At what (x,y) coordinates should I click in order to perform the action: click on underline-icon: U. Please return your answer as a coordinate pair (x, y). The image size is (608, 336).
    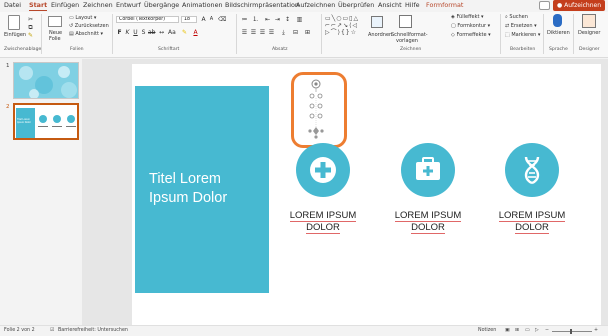
    Looking at the image, I should click on (135, 32).